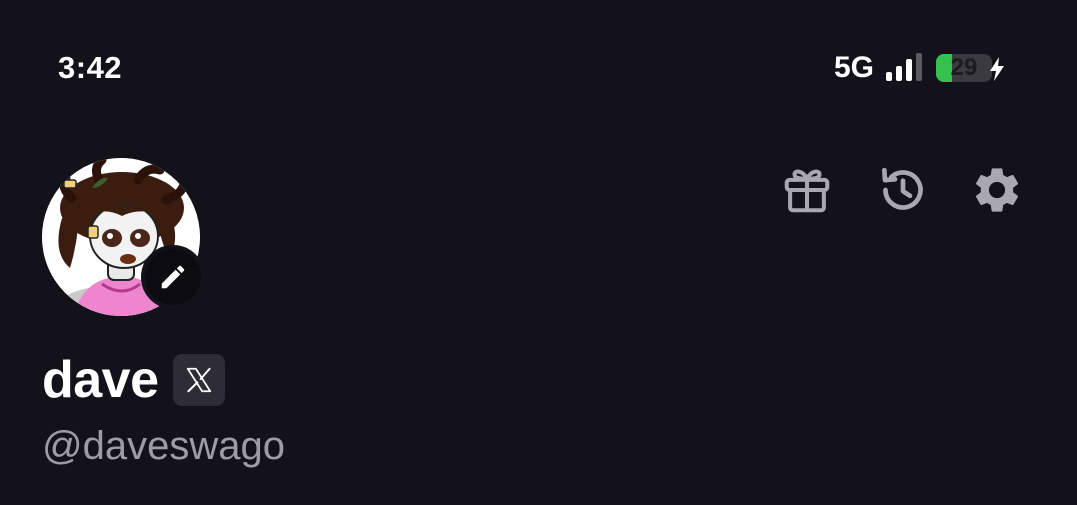 The width and height of the screenshot is (1077, 505). What do you see at coordinates (100, 380) in the screenshot?
I see `display-name: dave` at bounding box center [100, 380].